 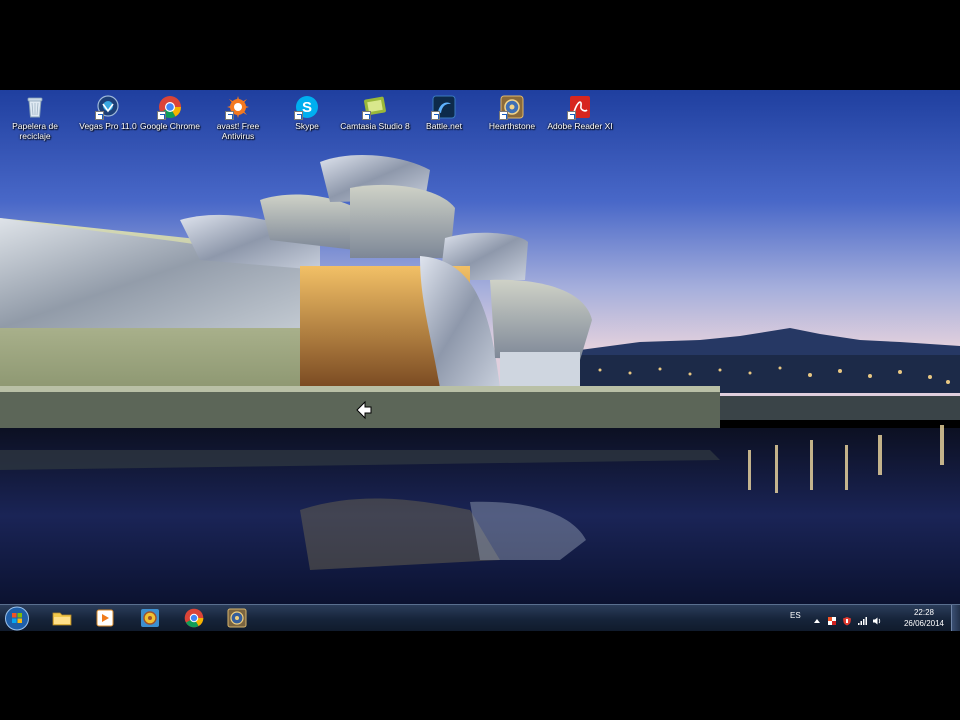 I want to click on desktop-icon-avast: avast! Free Antivirus, so click(x=238, y=117).